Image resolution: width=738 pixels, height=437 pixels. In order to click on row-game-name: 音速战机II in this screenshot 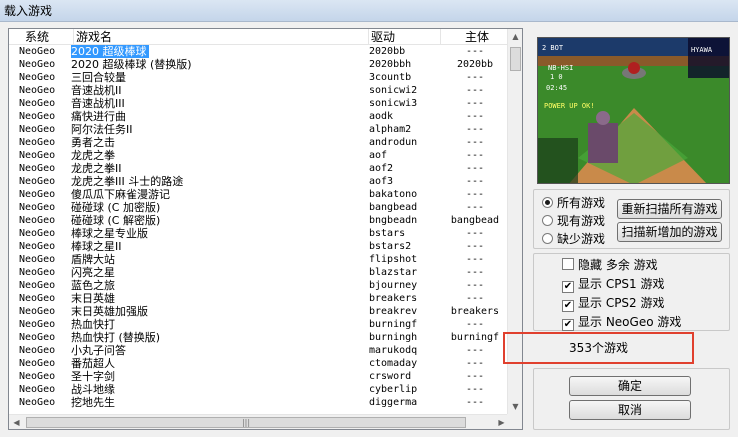, I will do `click(96, 90)`.